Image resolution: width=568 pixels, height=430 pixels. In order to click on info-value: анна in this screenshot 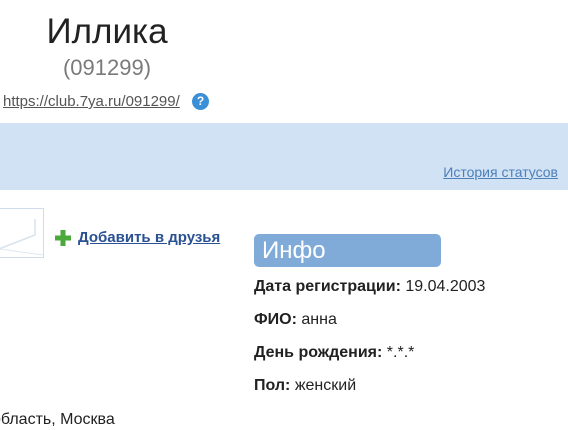, I will do `click(319, 319)`.